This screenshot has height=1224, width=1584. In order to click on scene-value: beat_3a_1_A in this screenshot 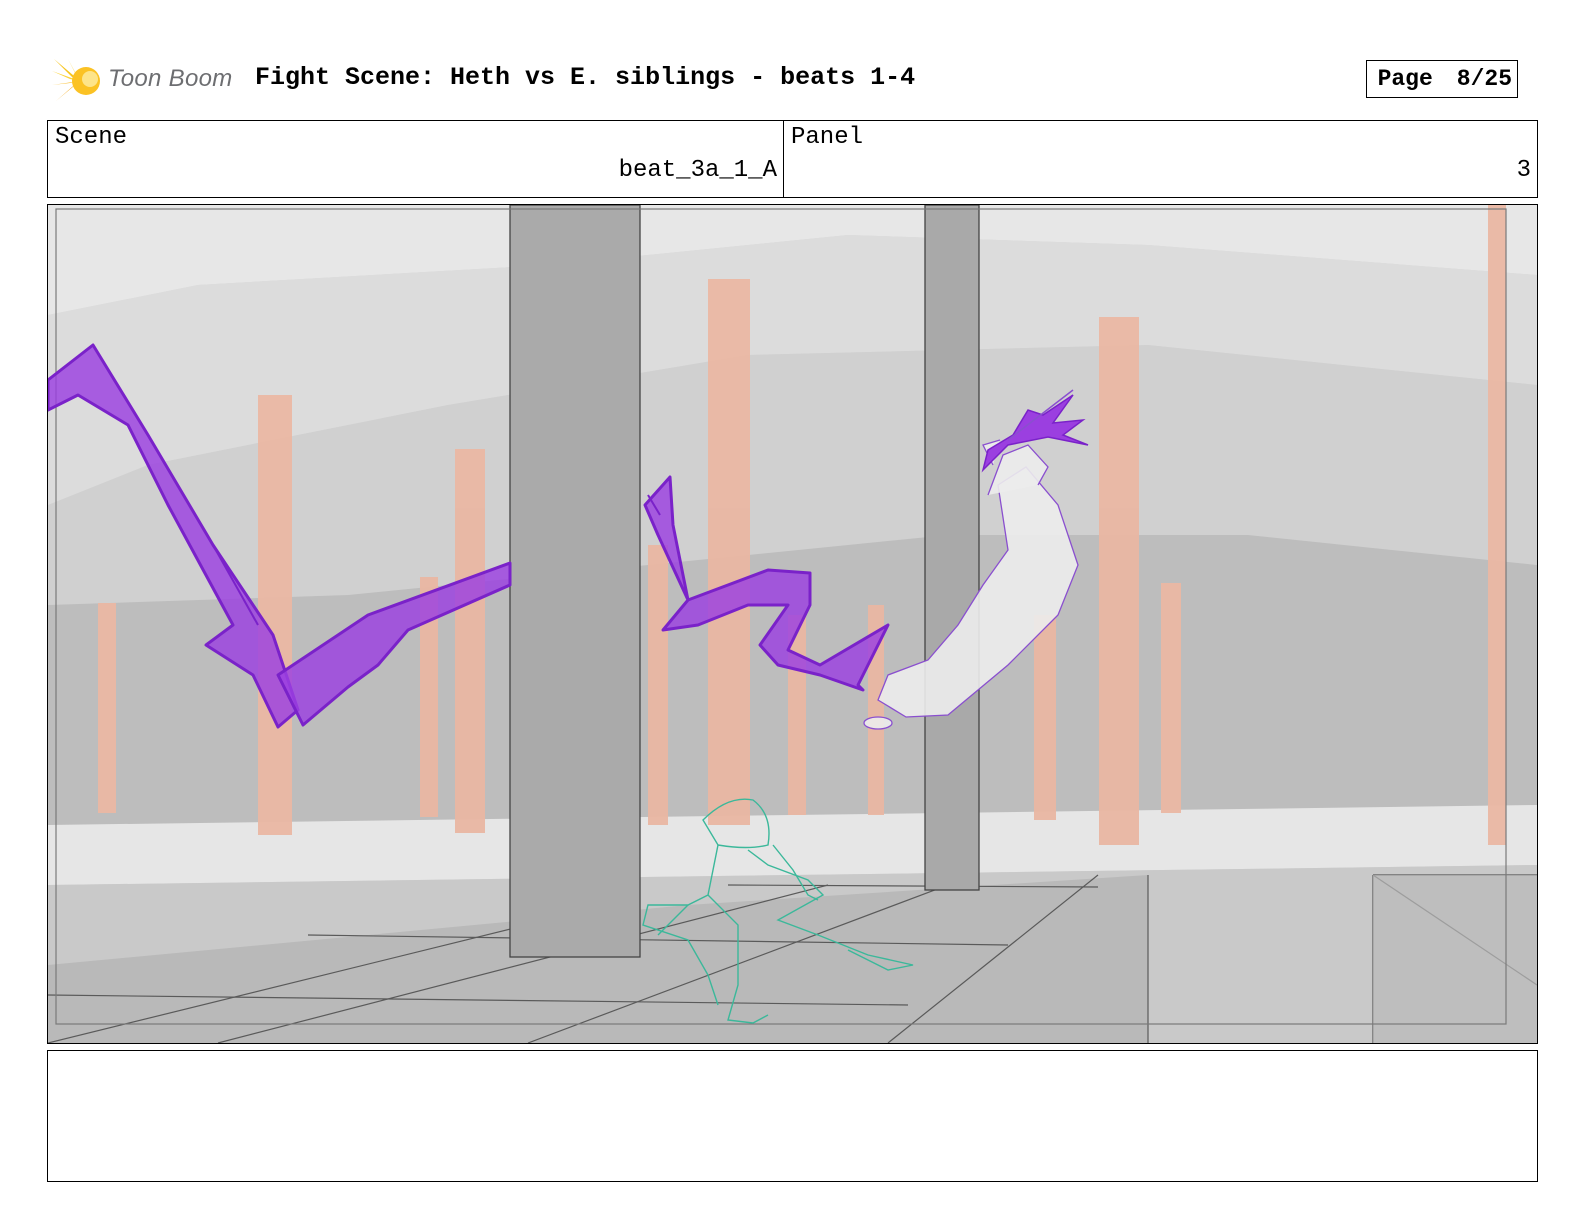, I will do `click(697, 170)`.